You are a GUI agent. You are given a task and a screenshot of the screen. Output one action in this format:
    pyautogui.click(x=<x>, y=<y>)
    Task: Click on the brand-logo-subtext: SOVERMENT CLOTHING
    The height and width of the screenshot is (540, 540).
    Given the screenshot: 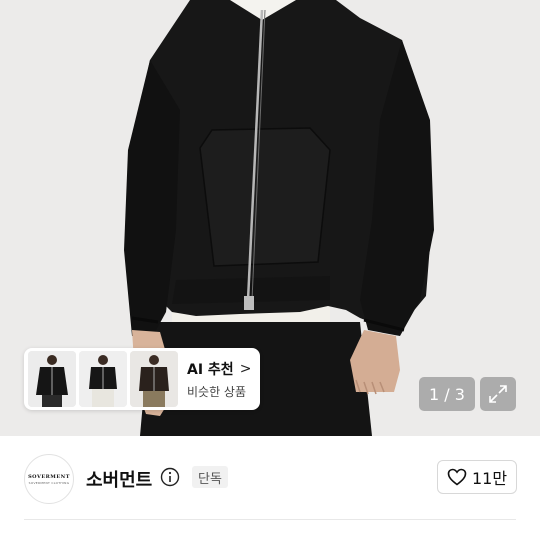 What is the action you would take?
    pyautogui.click(x=49, y=482)
    